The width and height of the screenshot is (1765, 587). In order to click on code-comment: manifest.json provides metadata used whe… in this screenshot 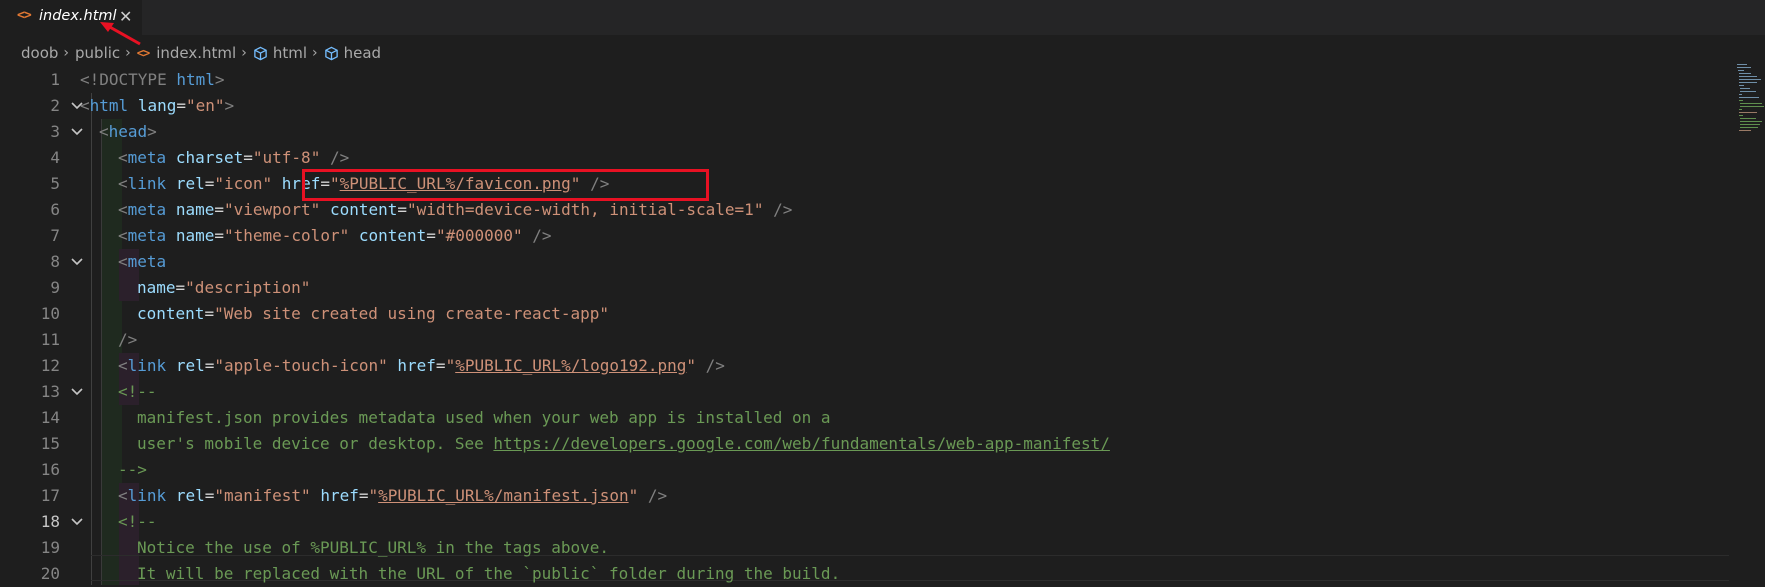, I will do `click(484, 417)`.